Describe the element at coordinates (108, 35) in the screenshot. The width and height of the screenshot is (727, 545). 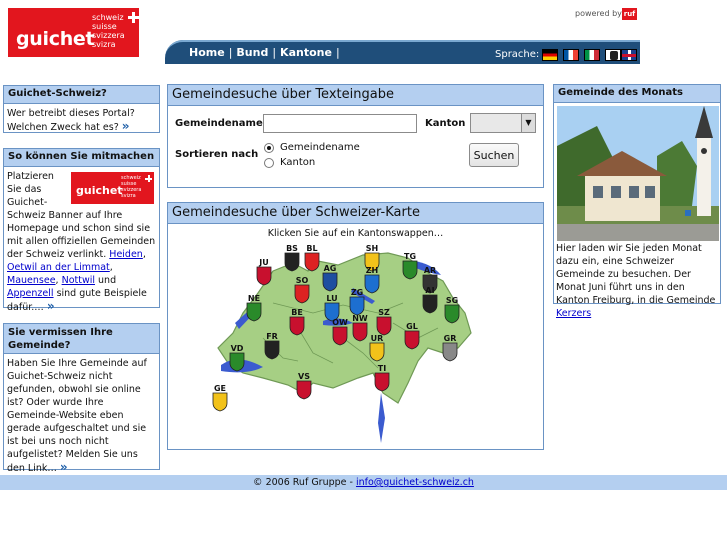
I see `logo-lang-it: svizzera` at that location.